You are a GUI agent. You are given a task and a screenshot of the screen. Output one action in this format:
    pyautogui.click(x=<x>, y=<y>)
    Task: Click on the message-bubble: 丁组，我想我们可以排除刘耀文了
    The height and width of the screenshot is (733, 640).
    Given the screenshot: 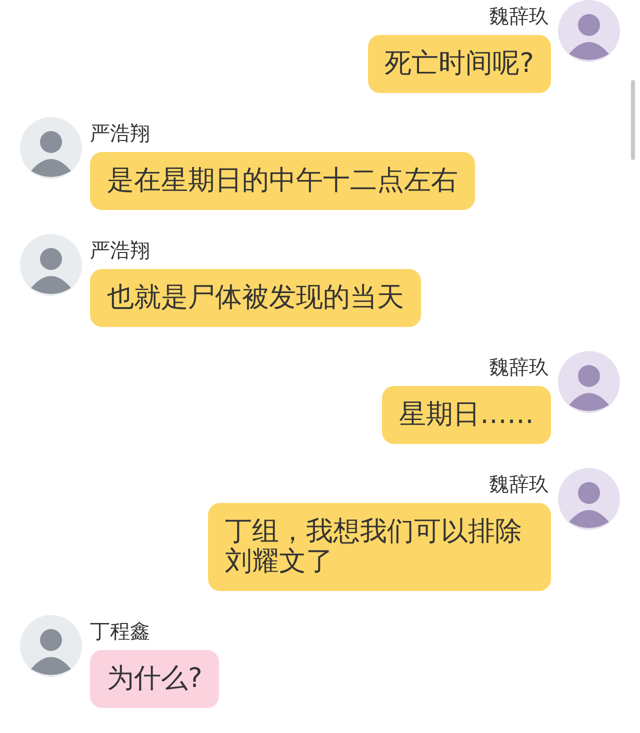 What is the action you would take?
    pyautogui.click(x=379, y=547)
    